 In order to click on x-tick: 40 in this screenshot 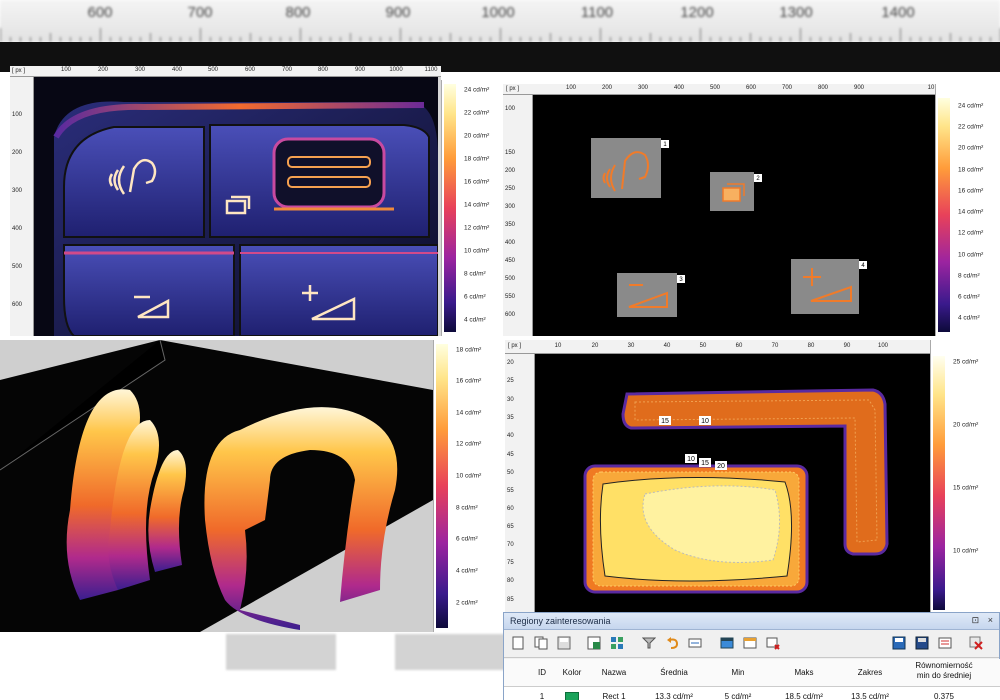, I will do `click(667, 346)`.